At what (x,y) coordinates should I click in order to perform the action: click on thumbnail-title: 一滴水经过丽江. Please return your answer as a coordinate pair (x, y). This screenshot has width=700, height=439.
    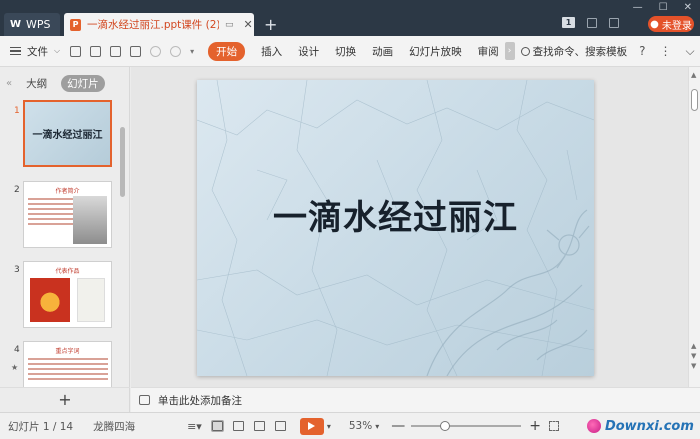
    Looking at the image, I should click on (67, 135).